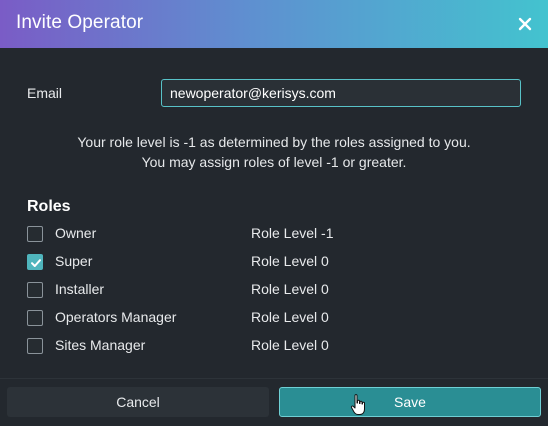  I want to click on role-checkbox-sites-manager, so click(35, 346).